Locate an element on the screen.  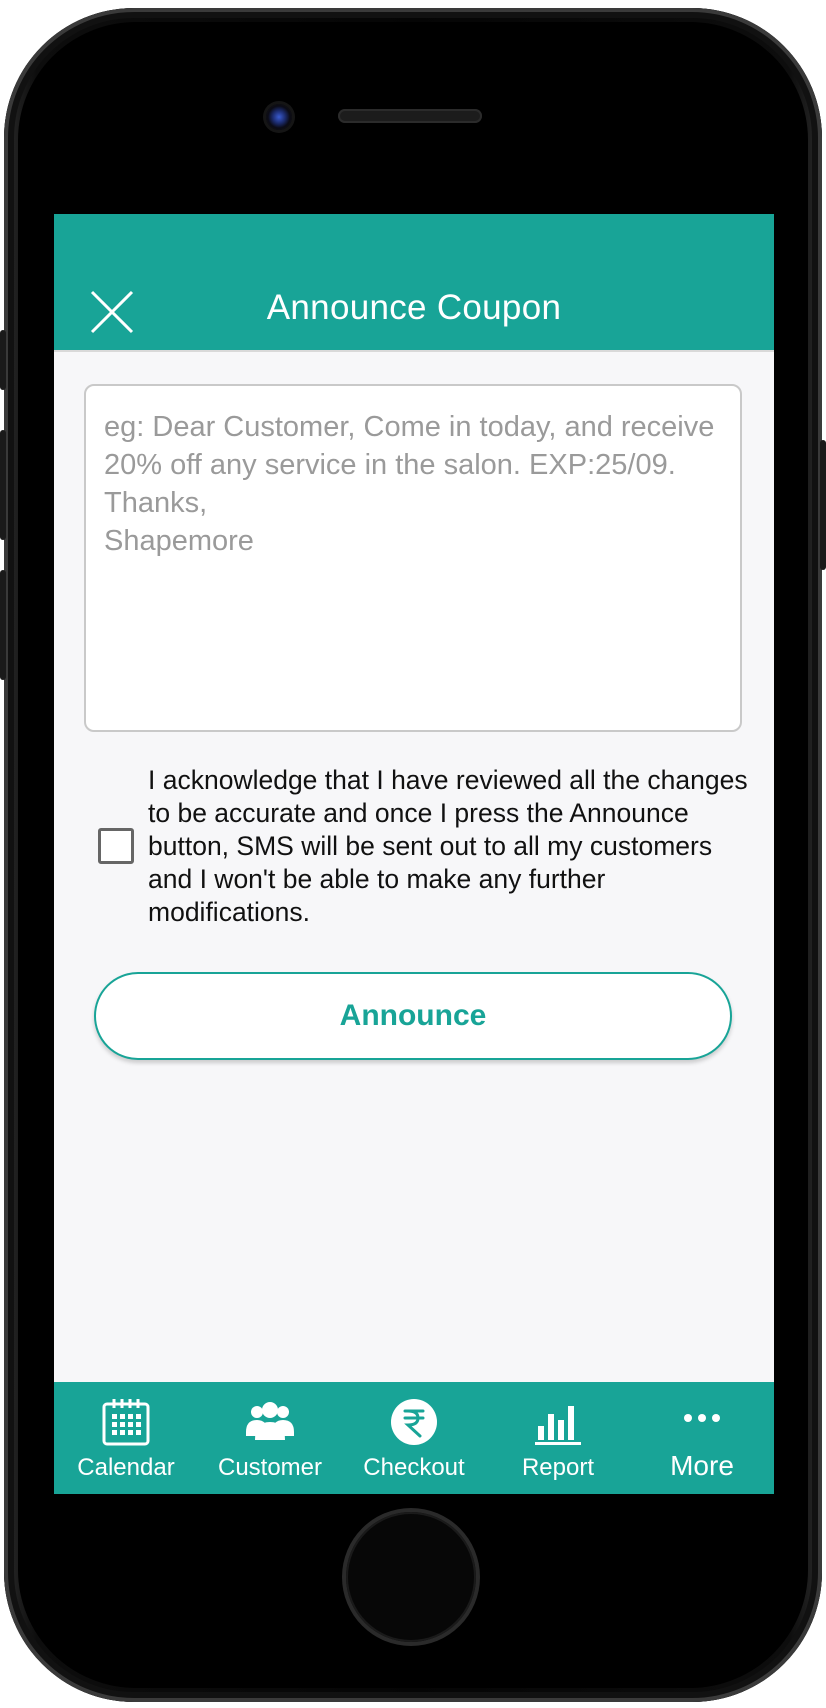
app-header: Announce Coupon is located at coordinates (414, 283).